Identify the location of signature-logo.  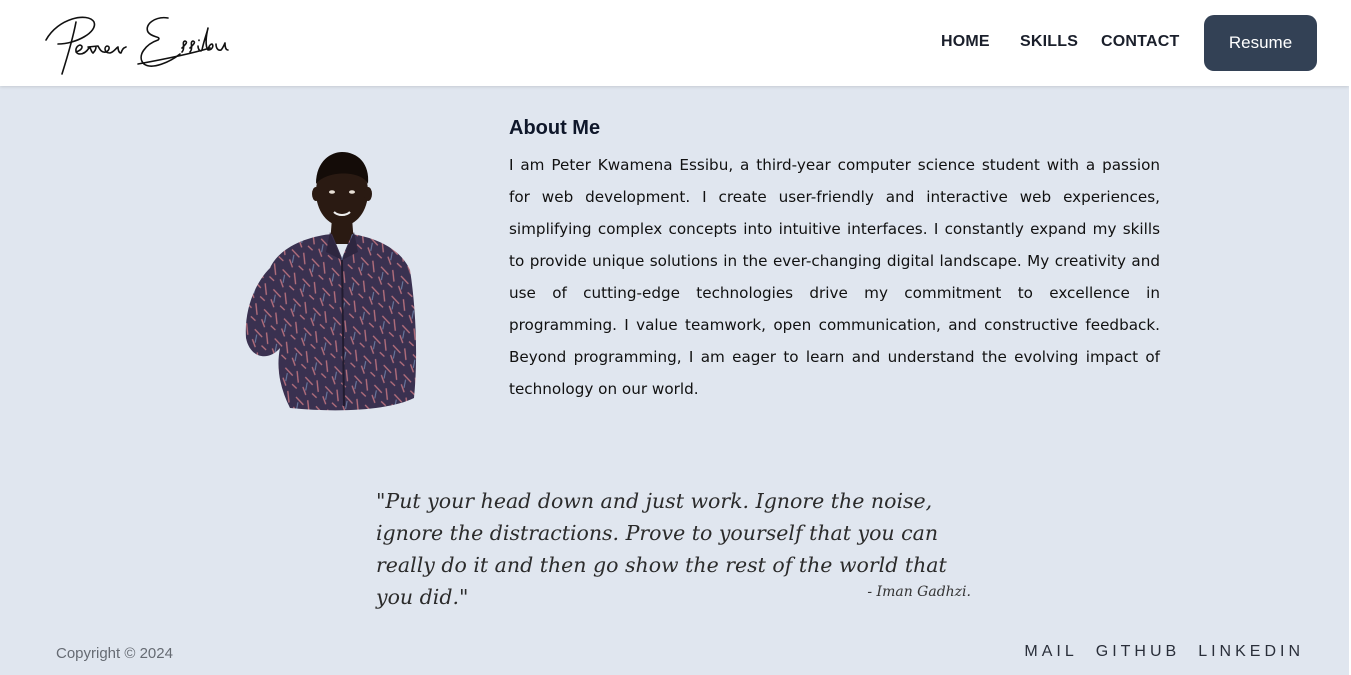
(137, 45).